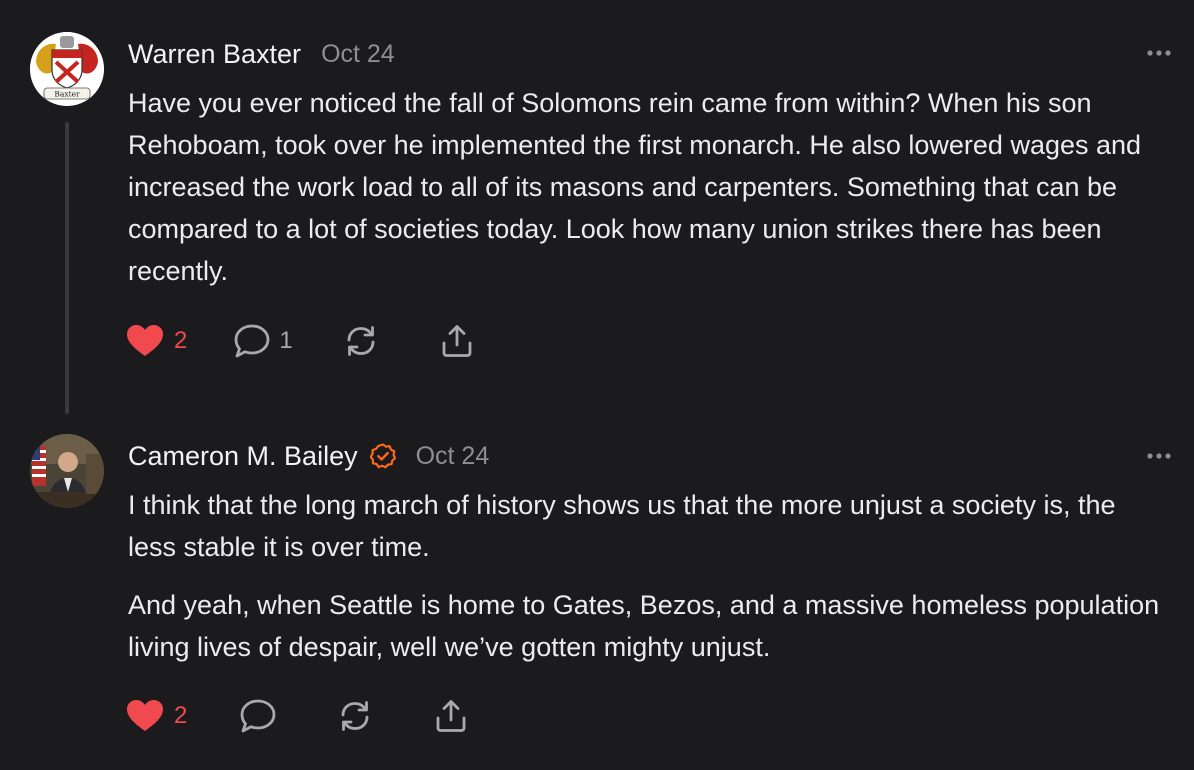 The image size is (1194, 770). I want to click on comment-actions: 2, so click(297, 716).